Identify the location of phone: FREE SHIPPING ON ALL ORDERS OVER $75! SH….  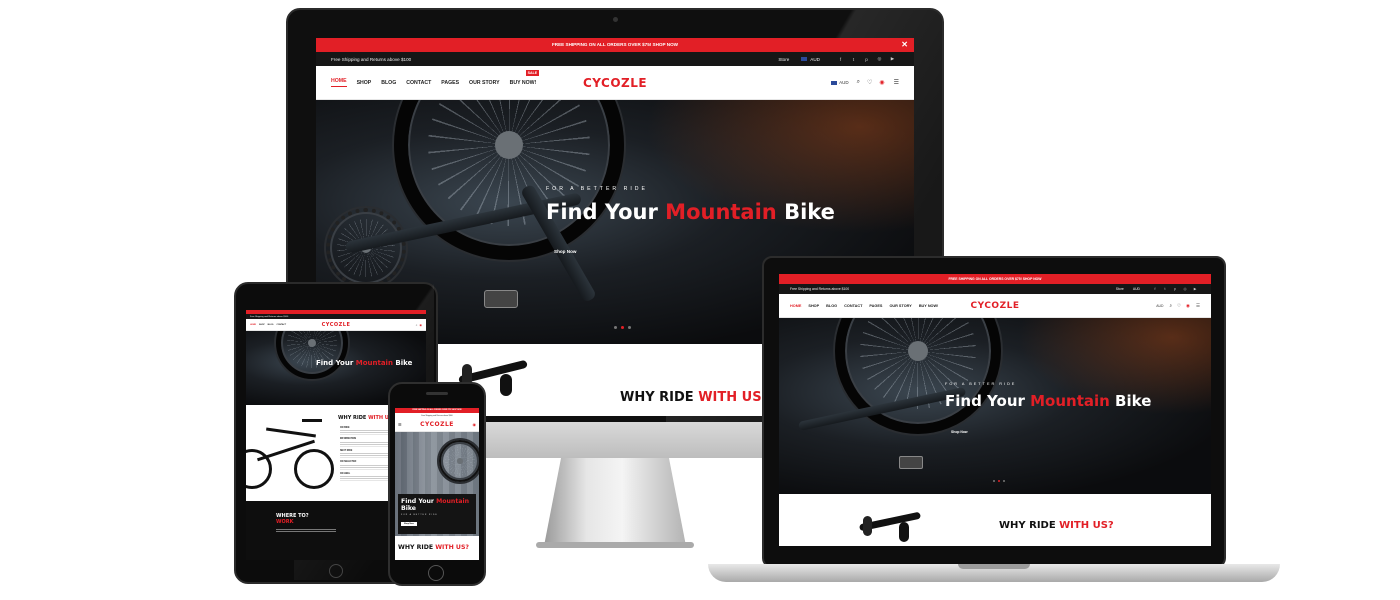
(437, 484).